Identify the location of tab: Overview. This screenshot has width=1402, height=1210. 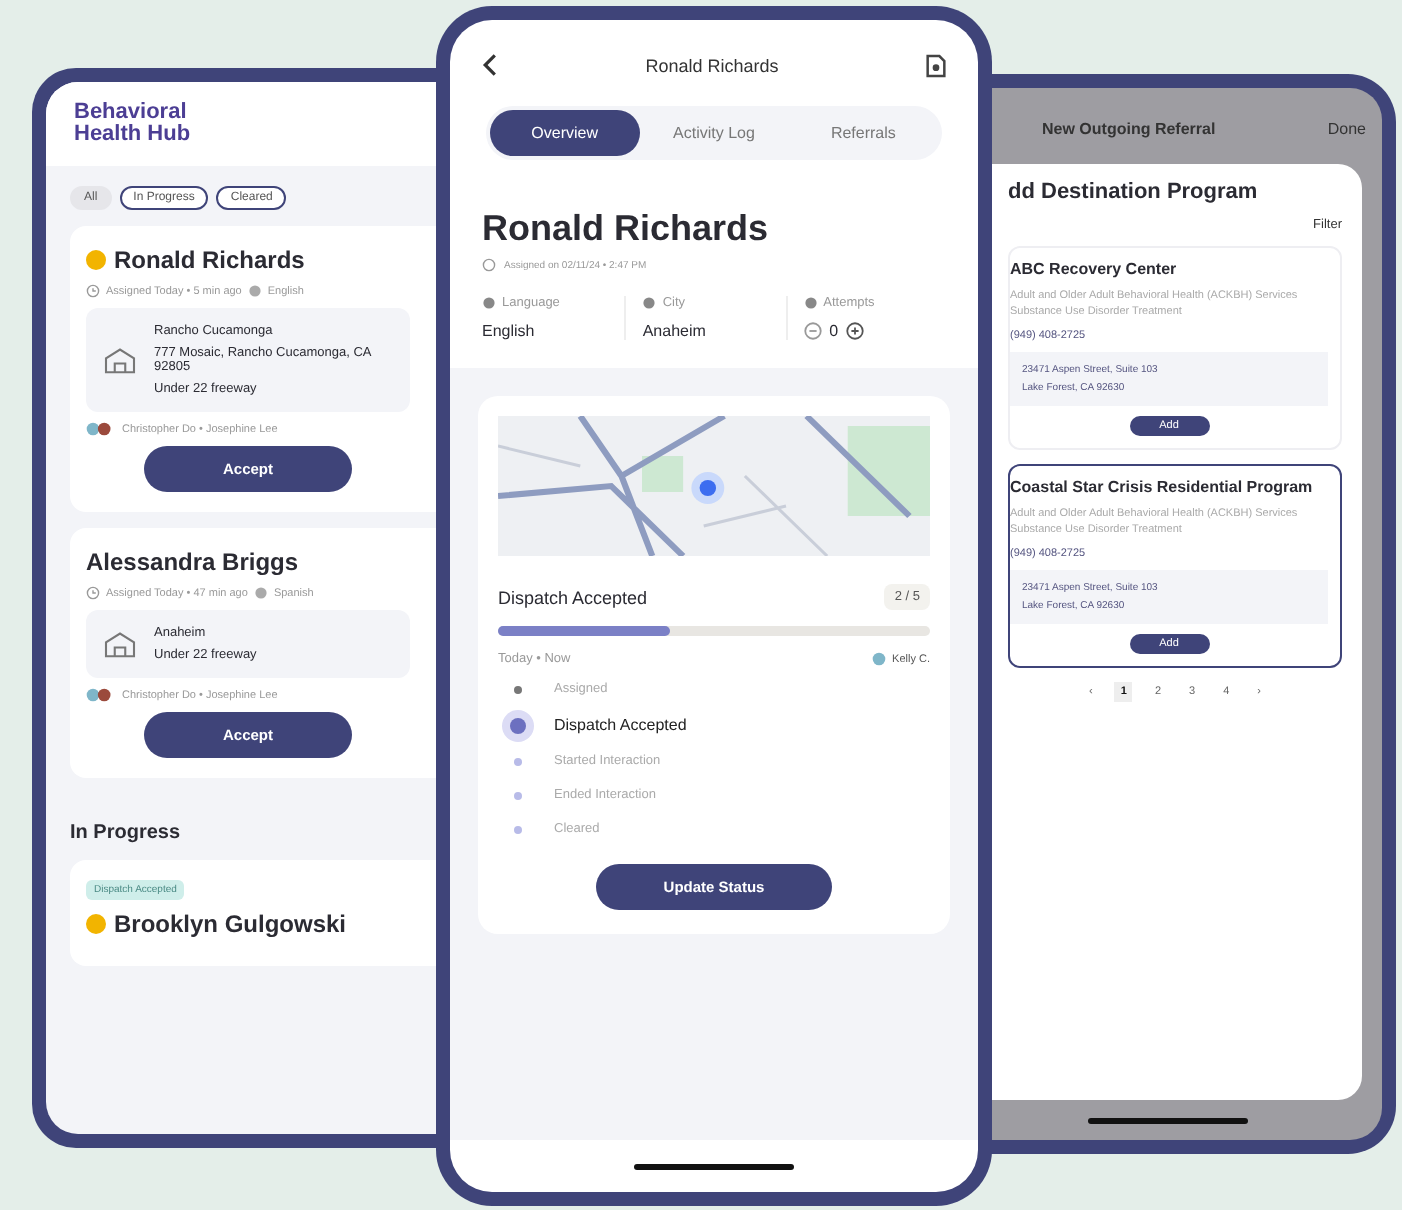
(565, 133).